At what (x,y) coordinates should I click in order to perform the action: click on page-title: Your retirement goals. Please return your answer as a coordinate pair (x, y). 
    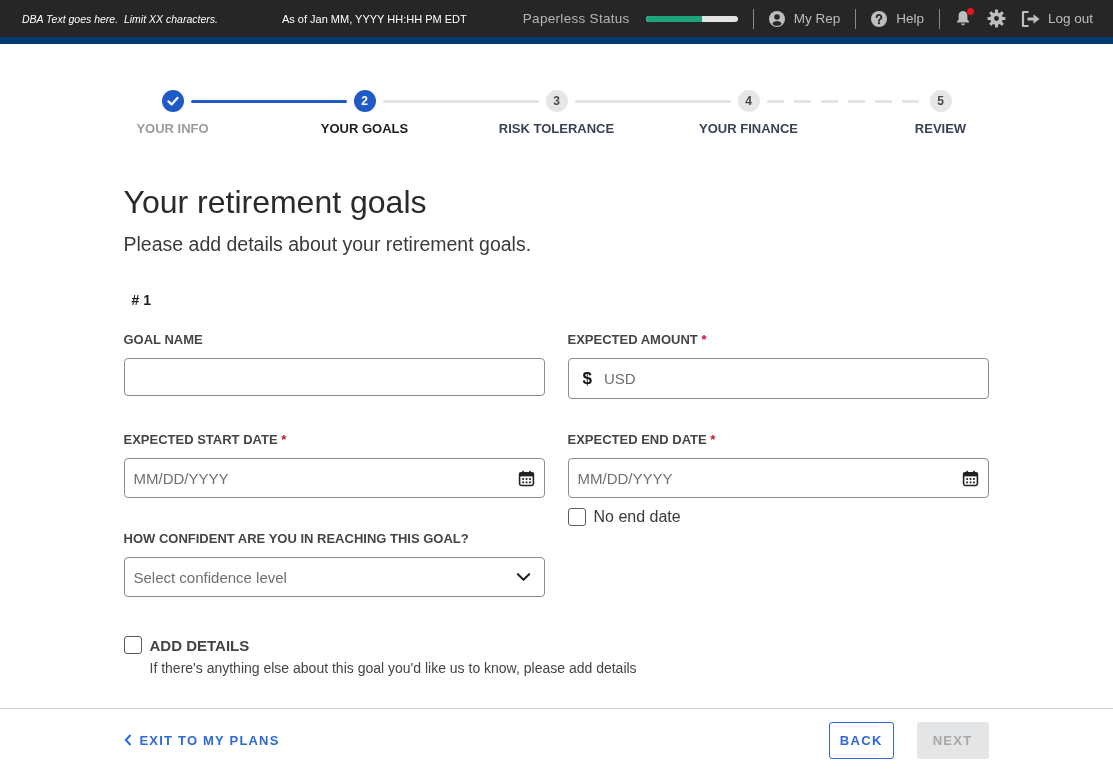
    Looking at the image, I should click on (275, 202).